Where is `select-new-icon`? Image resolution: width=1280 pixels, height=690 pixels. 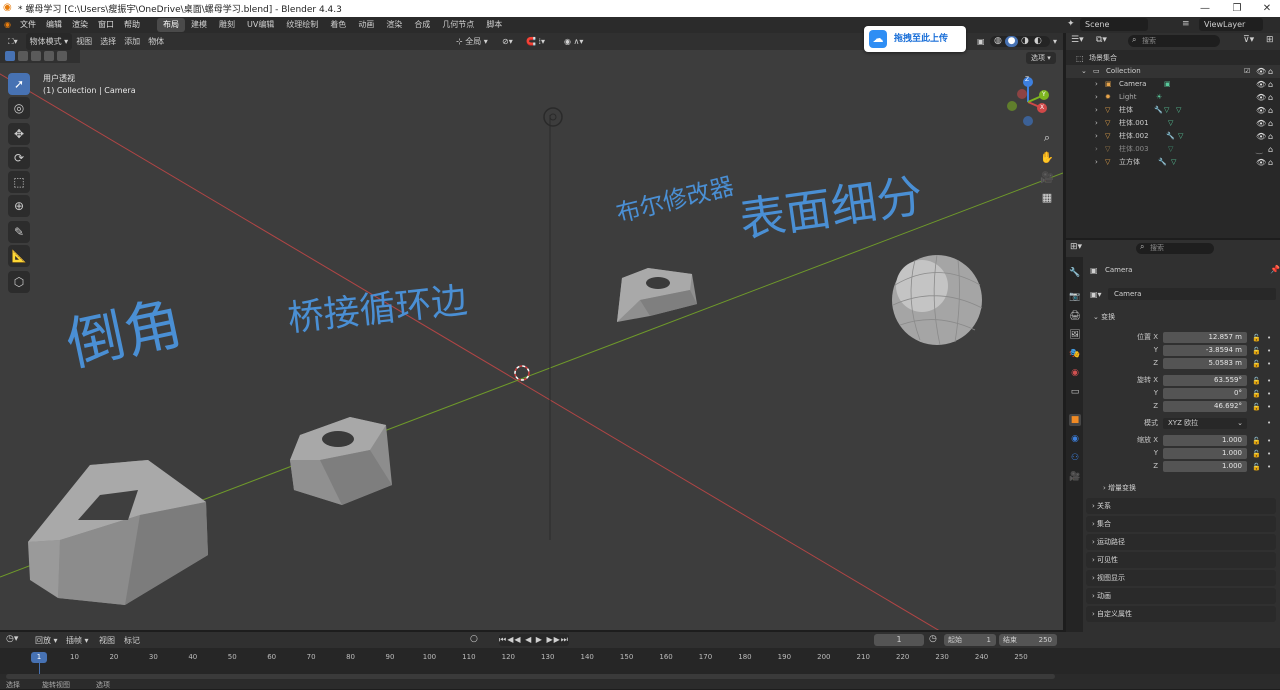
select-new-icon is located at coordinates (10, 56).